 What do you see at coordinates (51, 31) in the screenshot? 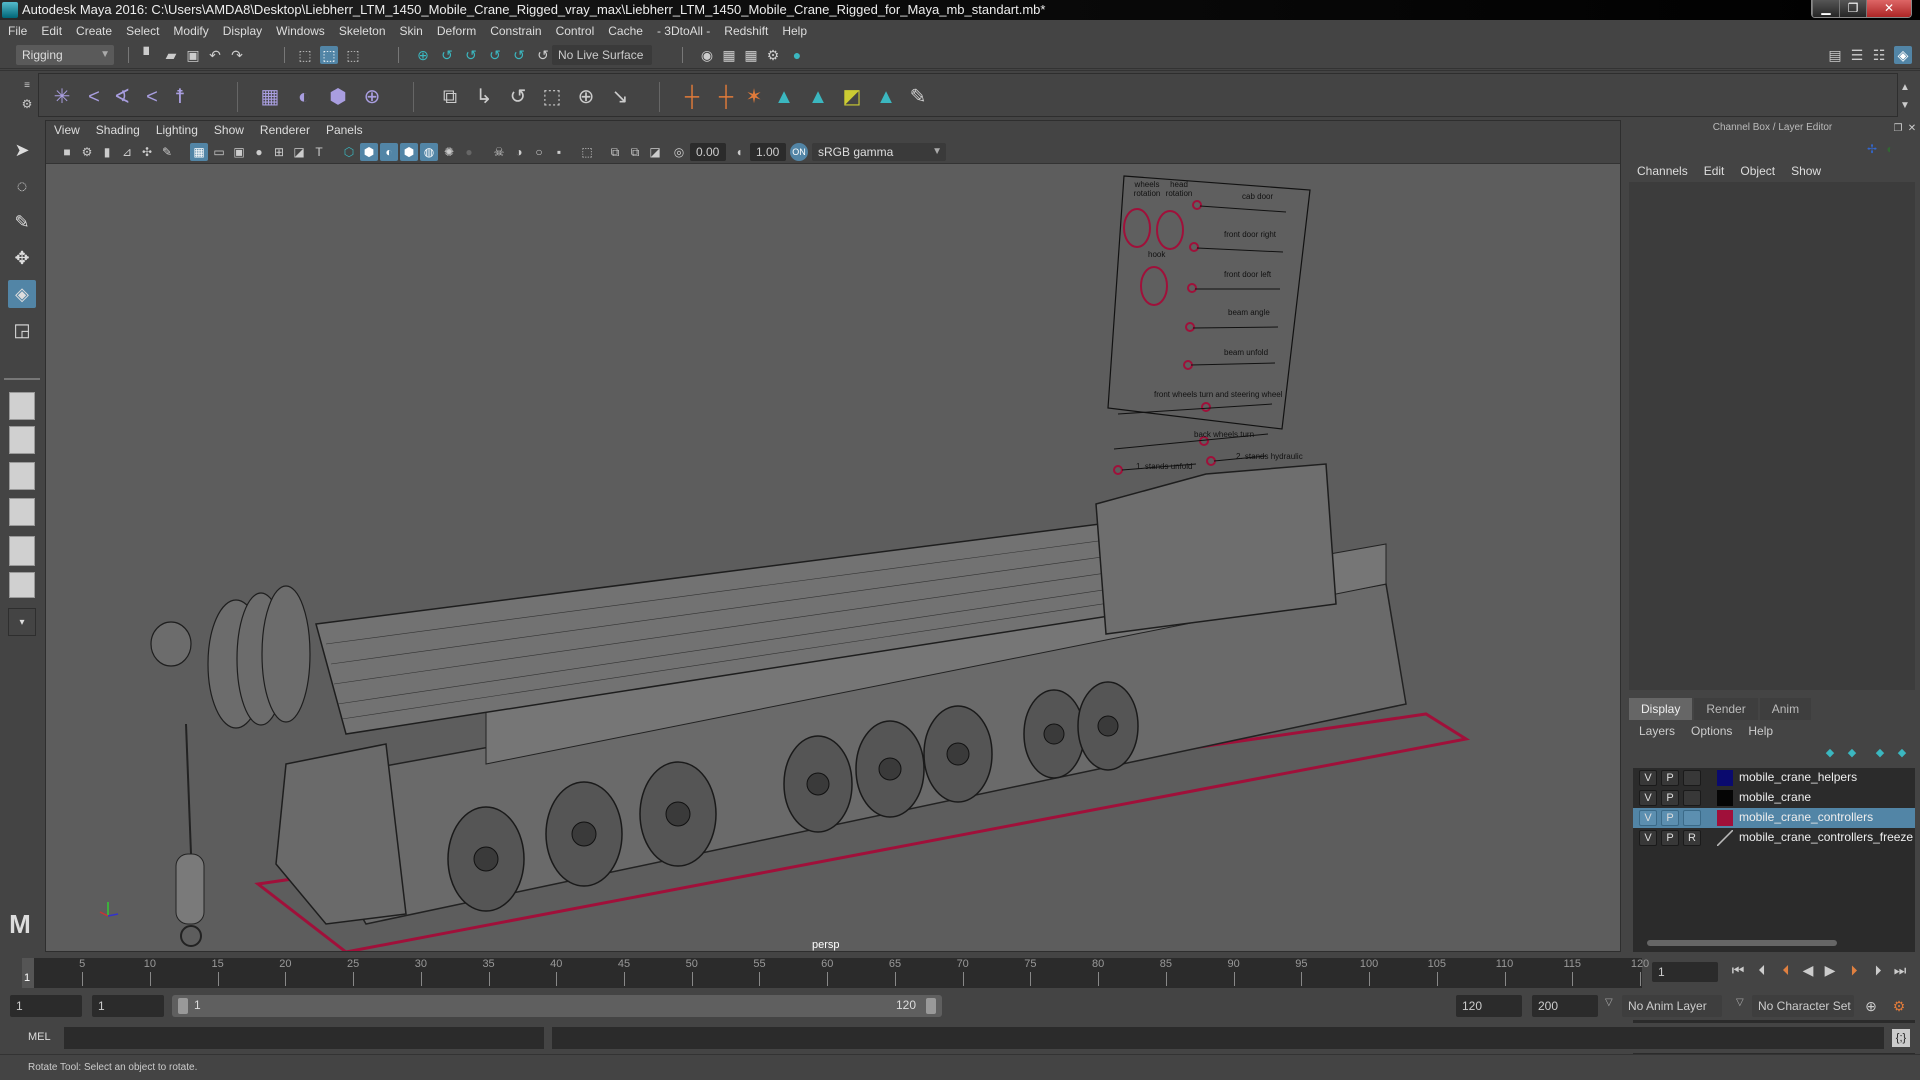
I see `menu-edit: Edit` at bounding box center [51, 31].